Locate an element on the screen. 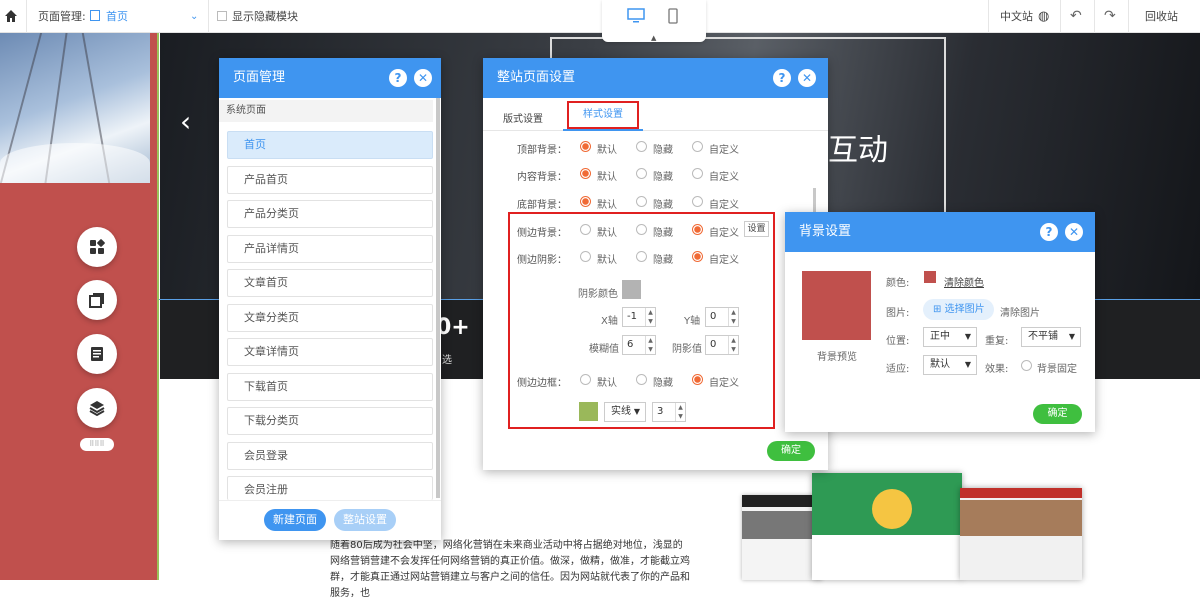 The width and height of the screenshot is (1200, 602). recycle-bin-button: 回收站 is located at coordinates (1161, 16).